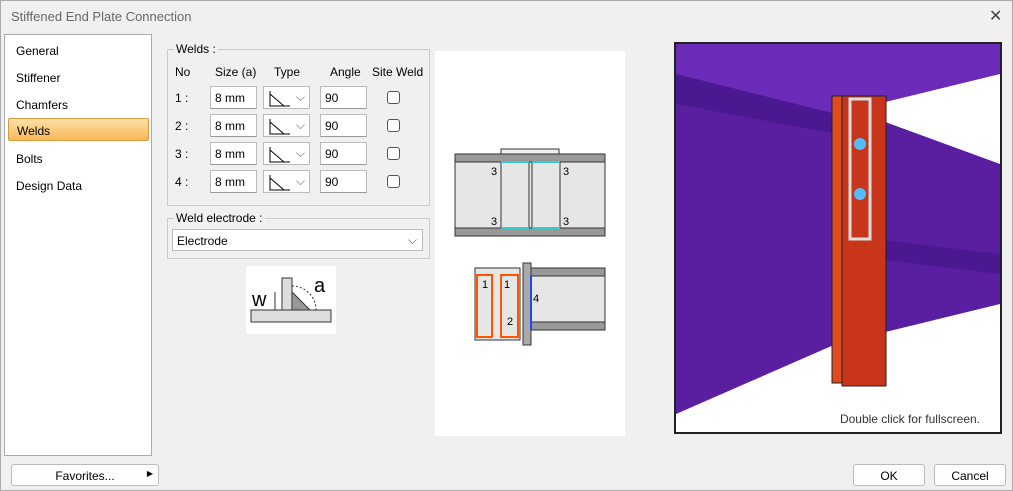 This screenshot has width=1013, height=491. I want to click on weld-label-4: 4, so click(536, 299).